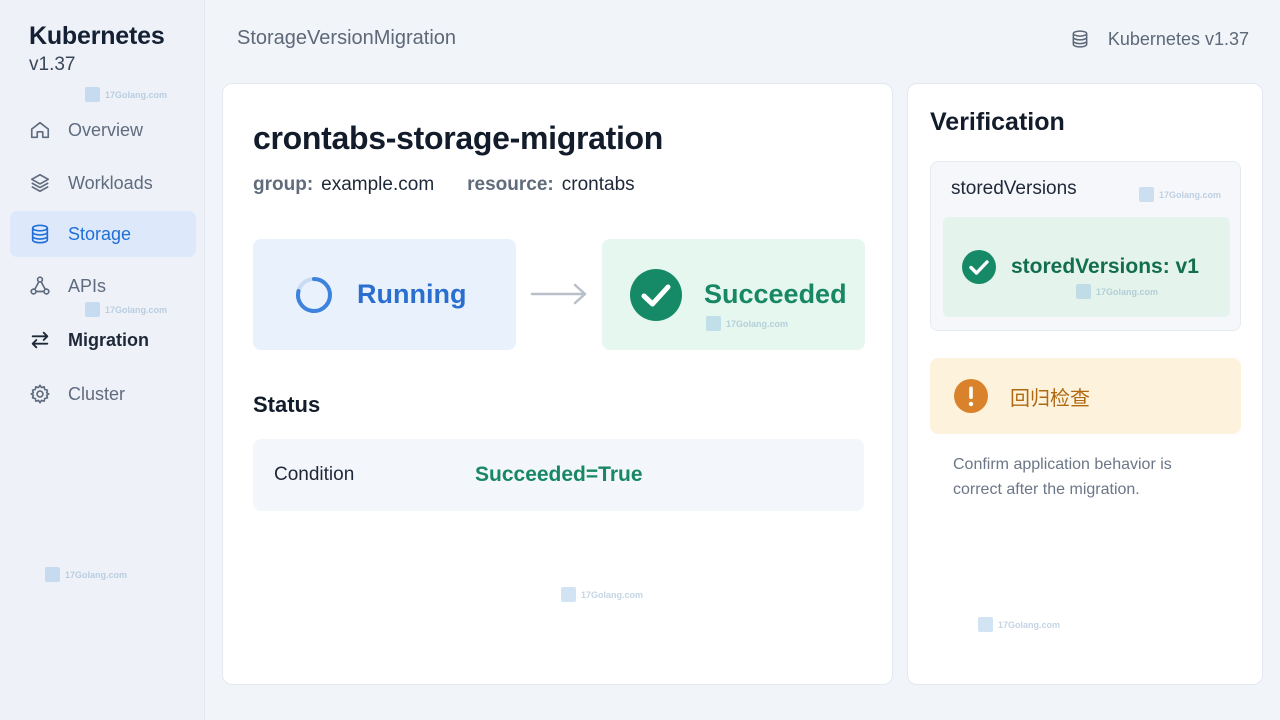 The image size is (1280, 720). Describe the element at coordinates (1014, 188) in the screenshot. I see `stored-versions-header: storedVersions` at that location.